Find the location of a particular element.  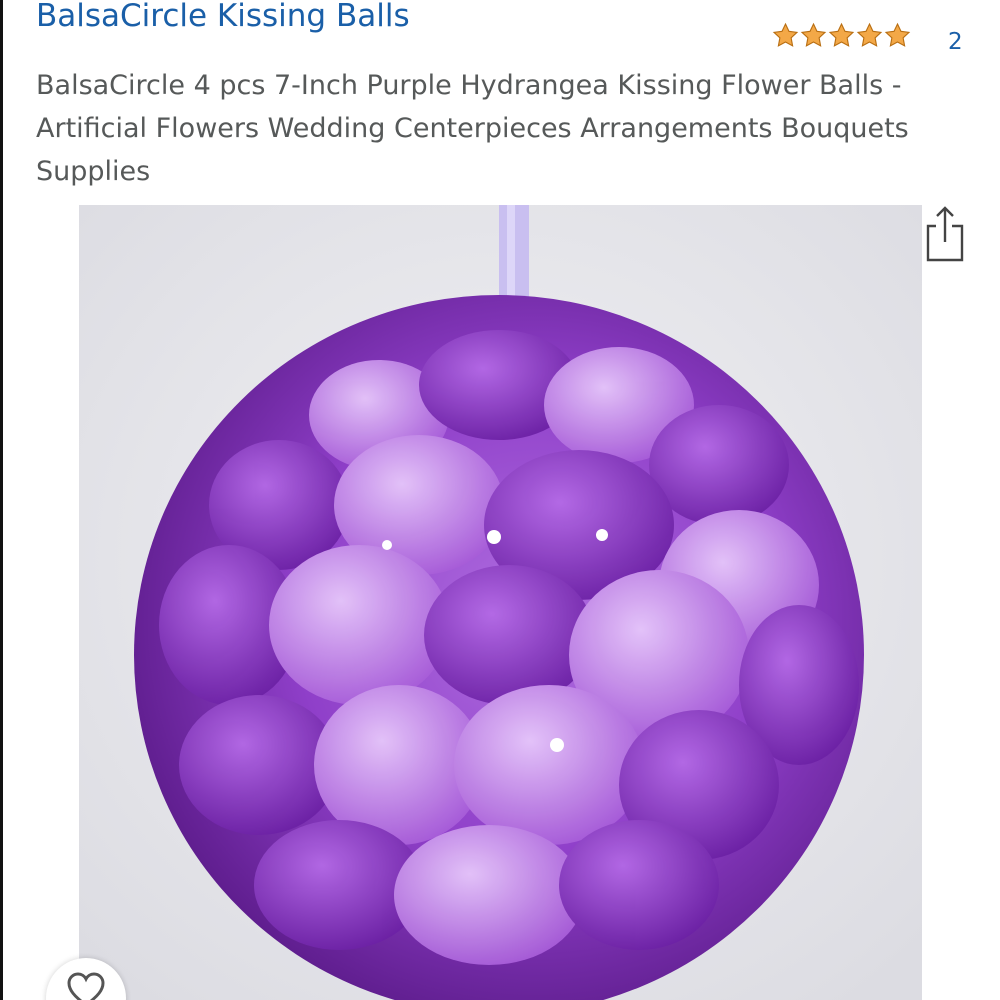

share-button is located at coordinates (944, 233).